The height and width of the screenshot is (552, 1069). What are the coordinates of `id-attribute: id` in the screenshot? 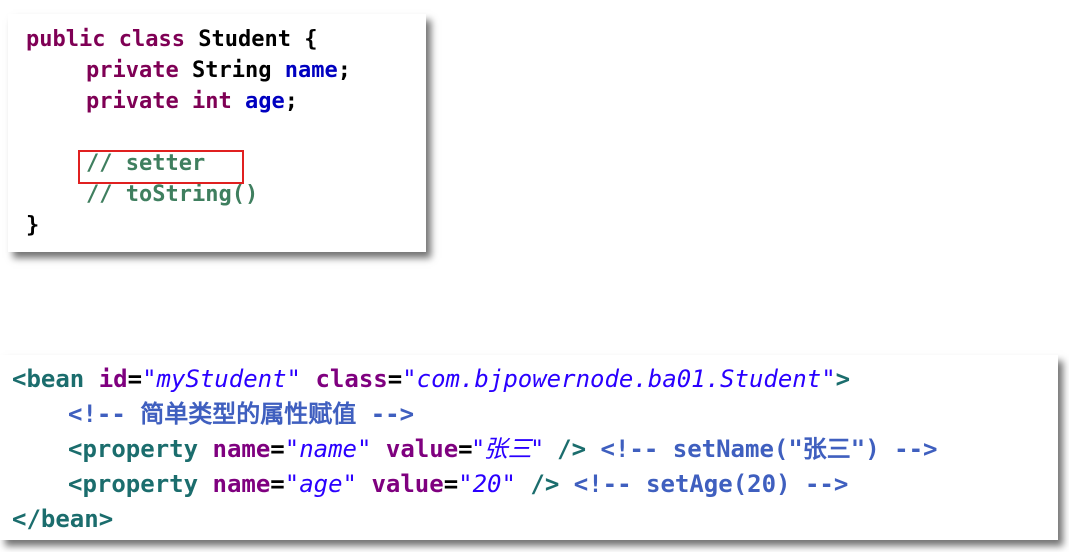 It's located at (113, 379).